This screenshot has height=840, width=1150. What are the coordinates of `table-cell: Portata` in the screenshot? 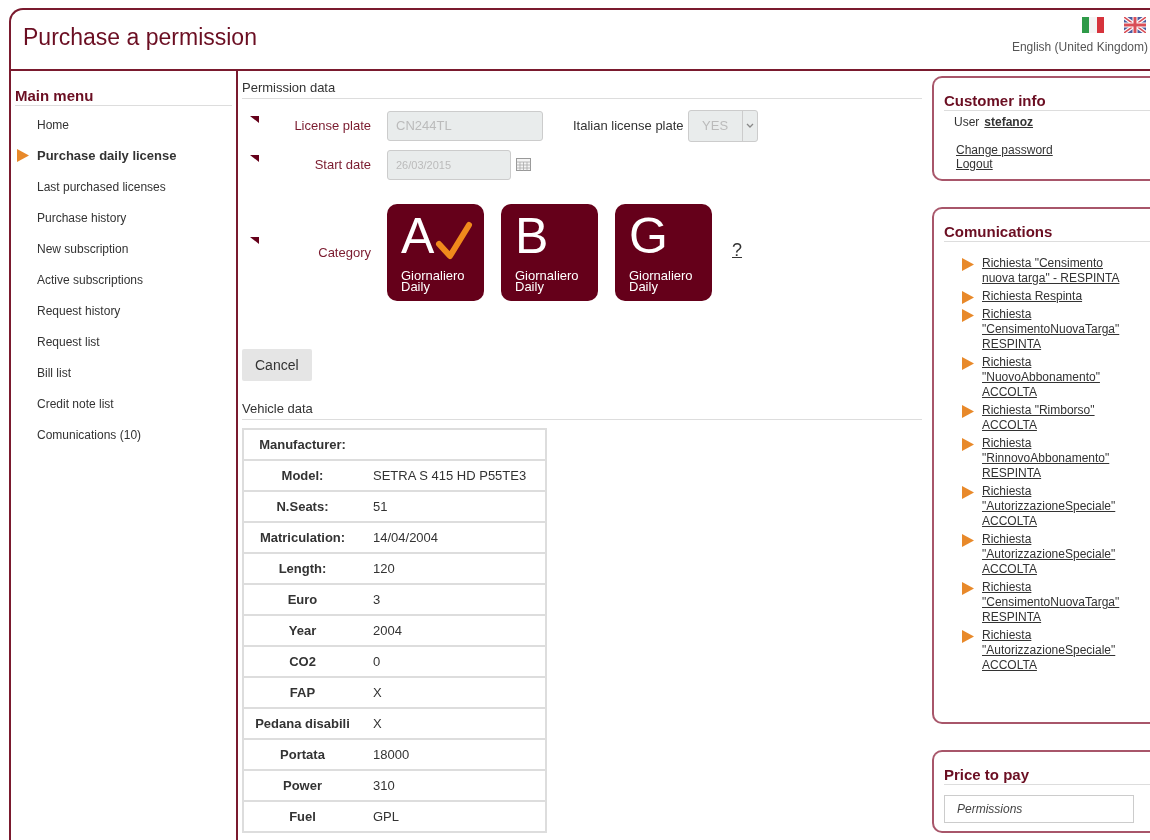 It's located at (302, 754).